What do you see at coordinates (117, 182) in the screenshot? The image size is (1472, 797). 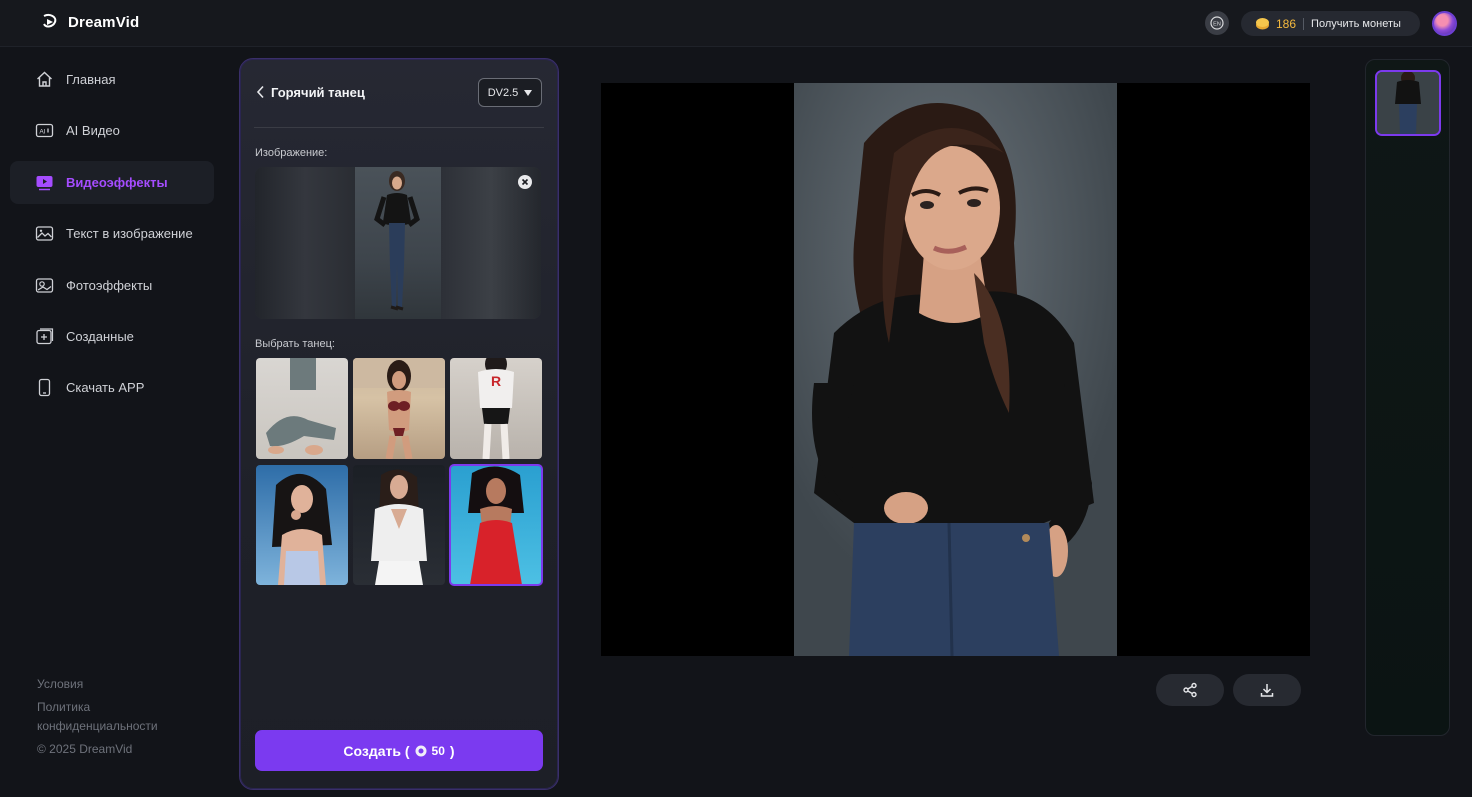 I see `sidebar-item-label: Видеоэффекты` at bounding box center [117, 182].